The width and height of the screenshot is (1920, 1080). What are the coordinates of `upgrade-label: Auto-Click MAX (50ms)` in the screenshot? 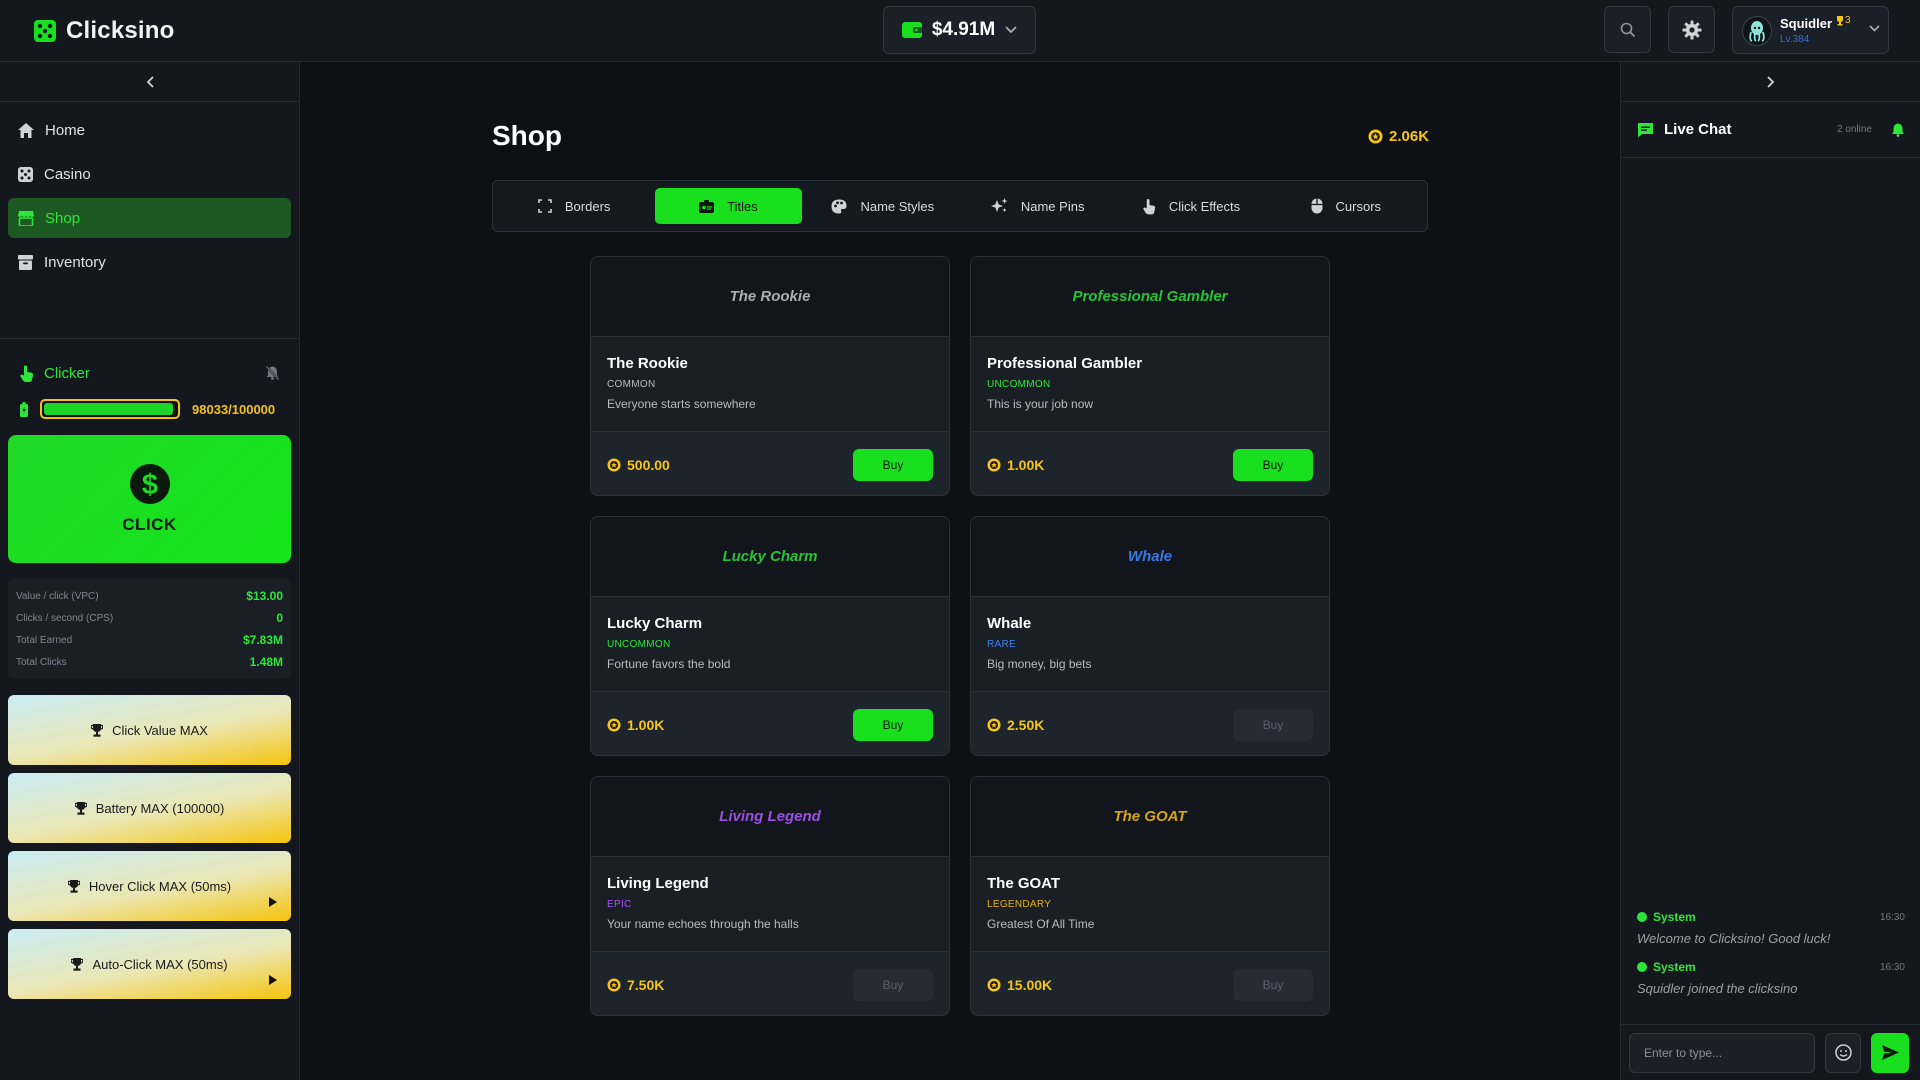 It's located at (160, 964).